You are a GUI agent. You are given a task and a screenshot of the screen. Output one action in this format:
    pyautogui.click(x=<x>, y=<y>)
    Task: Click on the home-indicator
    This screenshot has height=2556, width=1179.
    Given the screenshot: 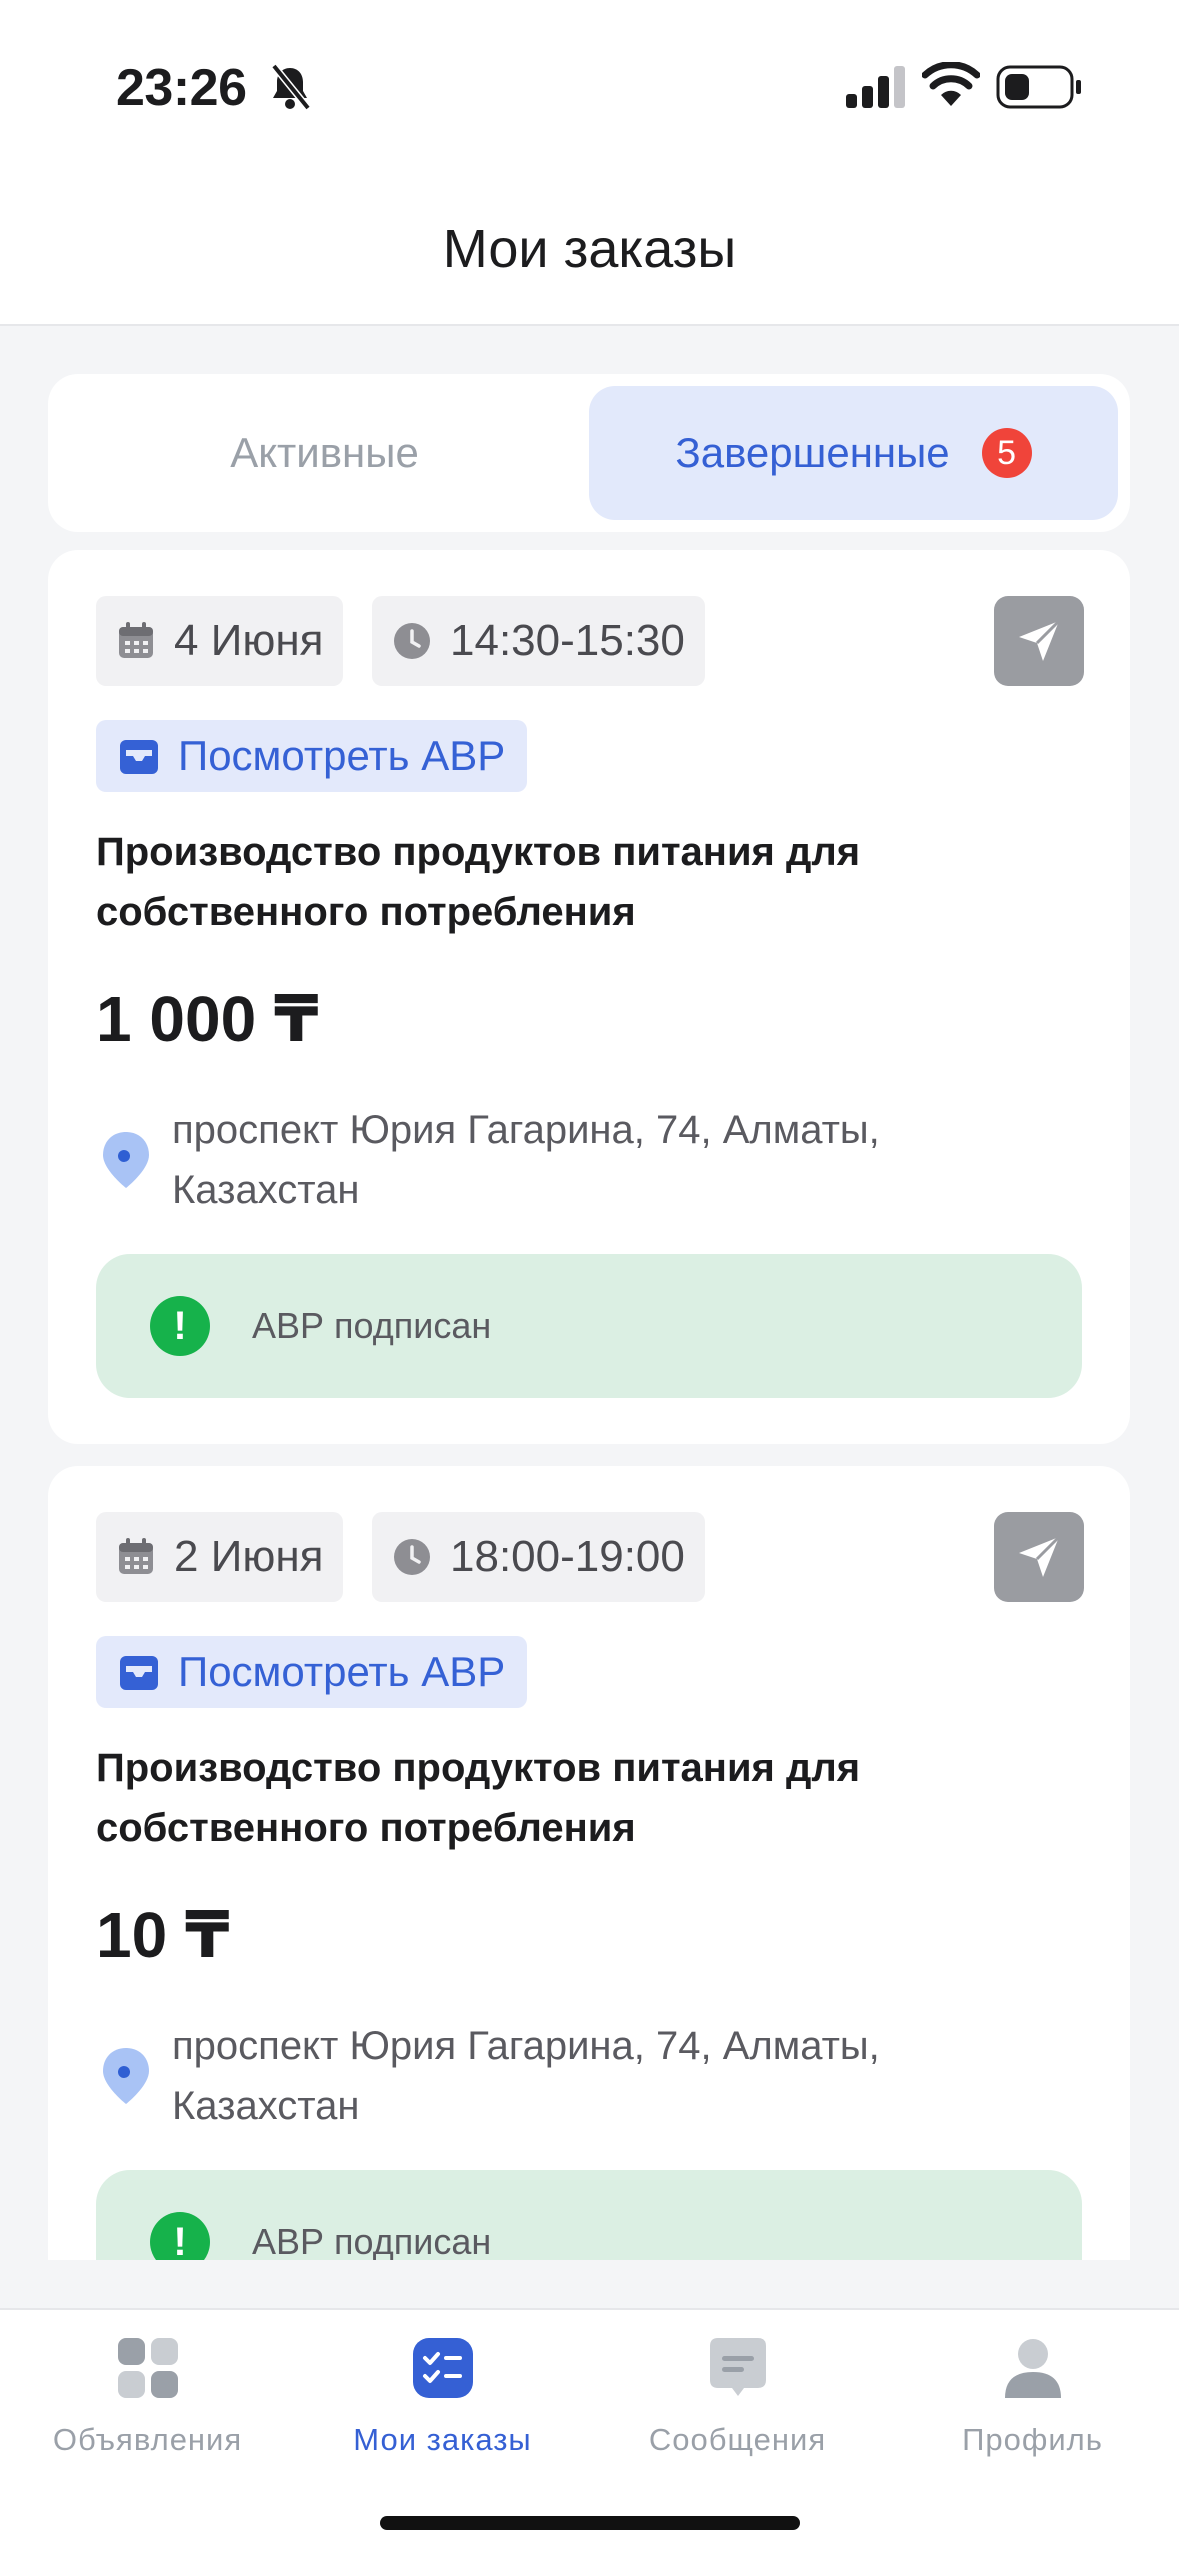 What is the action you would take?
    pyautogui.click(x=590, y=2523)
    